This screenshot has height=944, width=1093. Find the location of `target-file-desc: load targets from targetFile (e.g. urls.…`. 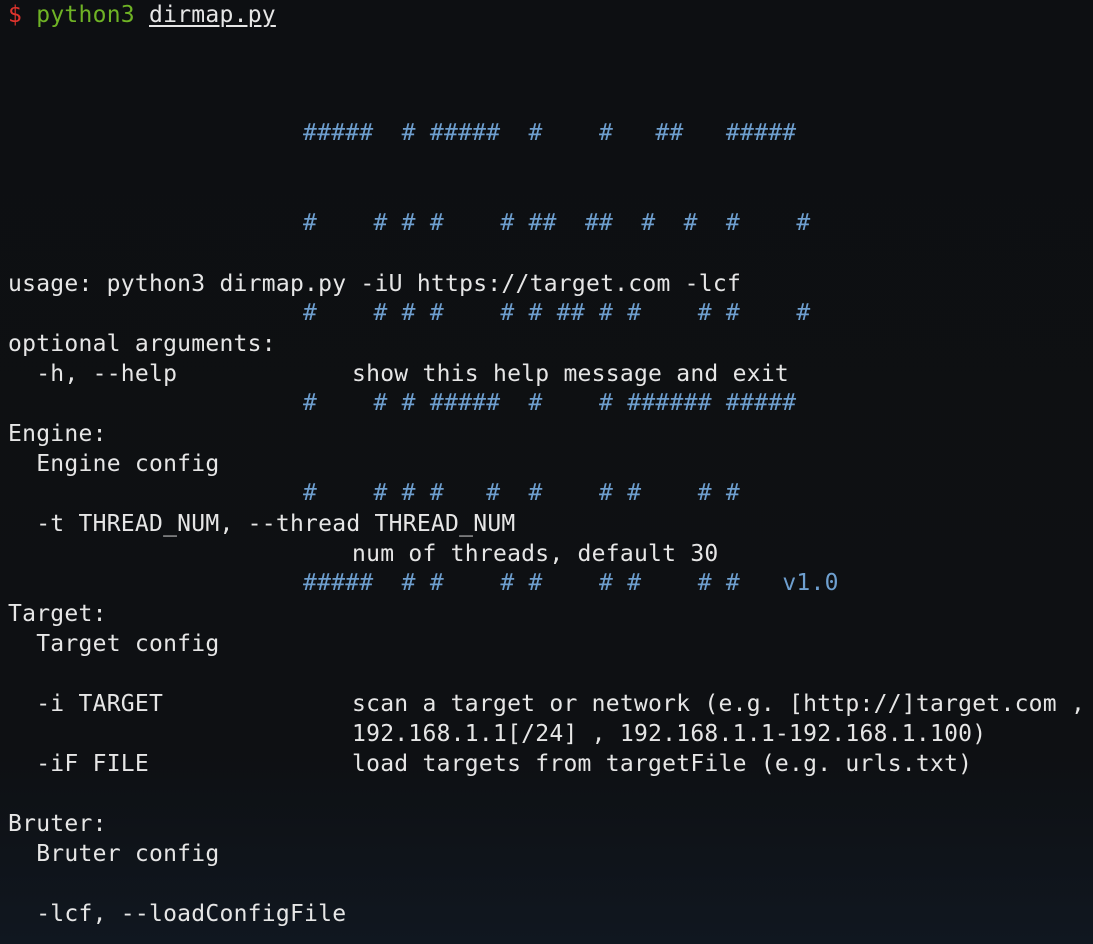

target-file-desc: load targets from targetFile (e.g. urls.… is located at coordinates (662, 764).